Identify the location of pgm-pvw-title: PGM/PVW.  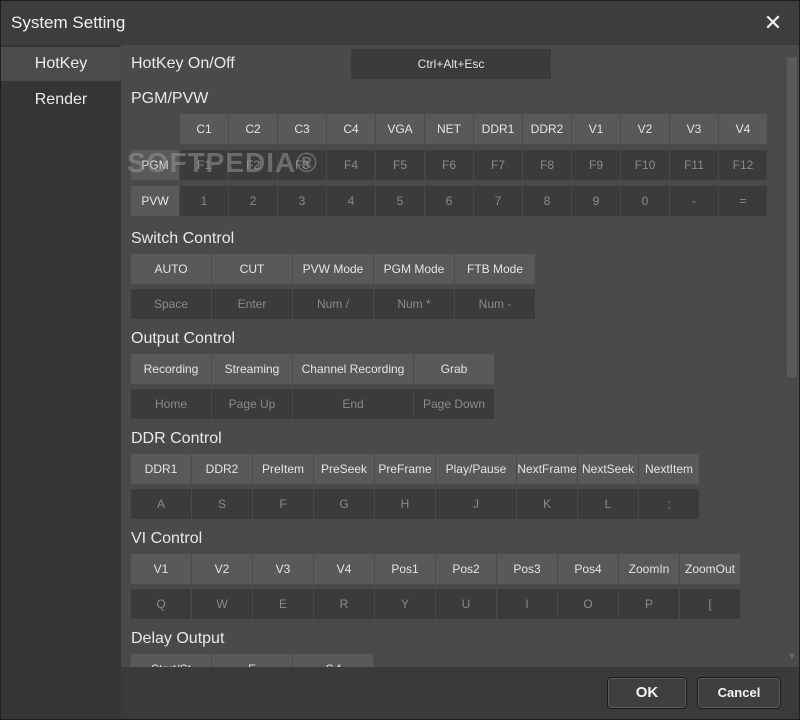
(170, 98).